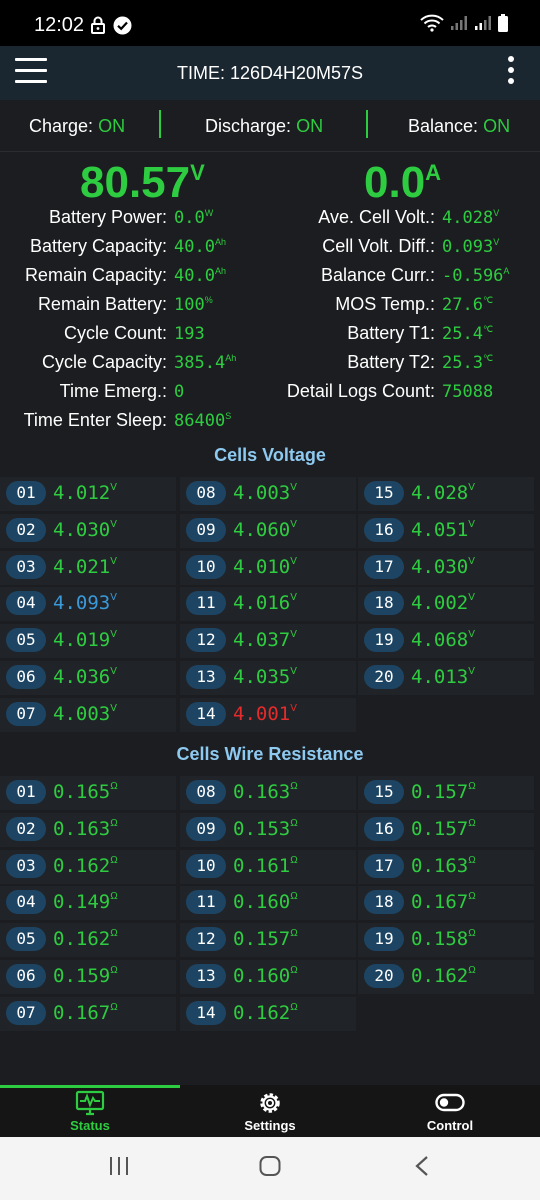 This screenshot has width=540, height=1200. I want to click on info-label: MOS Temp.:, so click(385, 304).